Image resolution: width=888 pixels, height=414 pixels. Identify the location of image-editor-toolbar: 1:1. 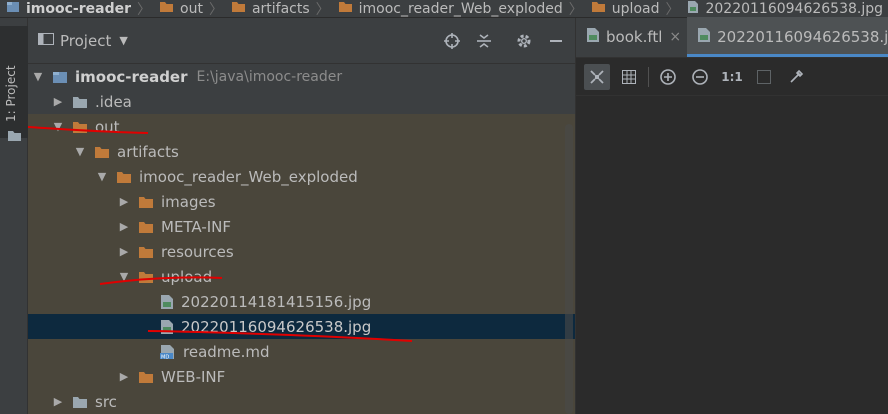
(732, 77).